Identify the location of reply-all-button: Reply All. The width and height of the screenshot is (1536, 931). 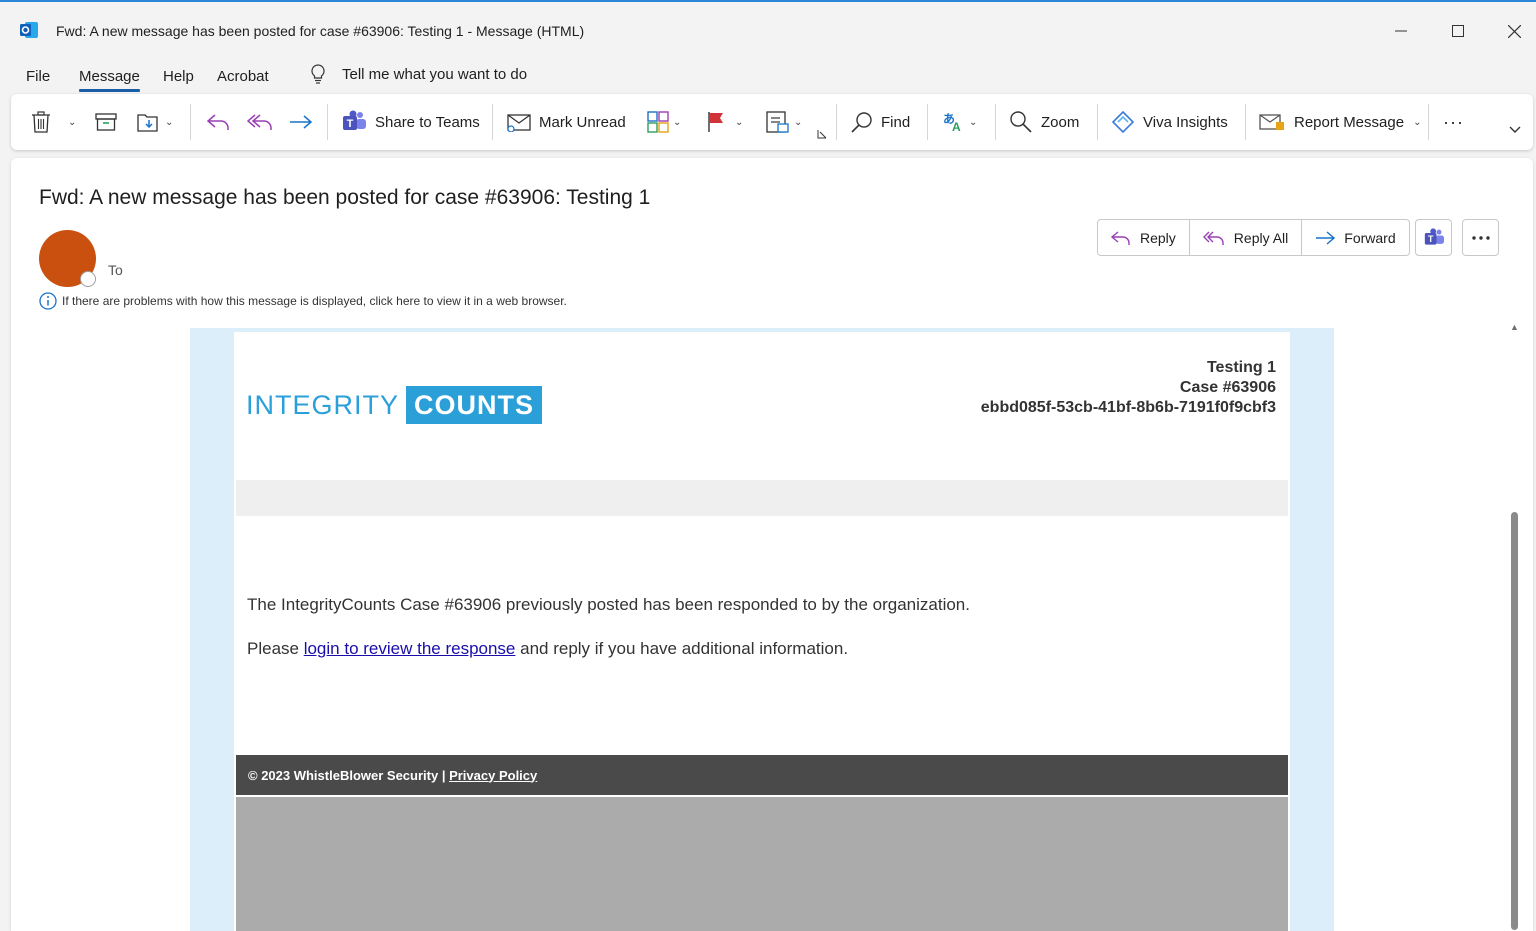
(1246, 237).